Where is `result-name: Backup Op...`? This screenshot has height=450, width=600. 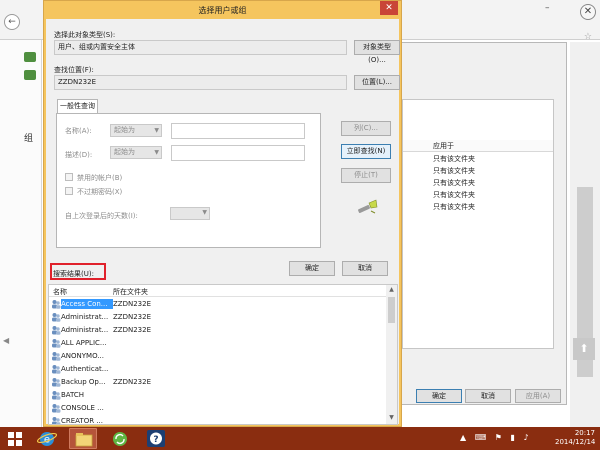
result-name: Backup Op... is located at coordinates (83, 382).